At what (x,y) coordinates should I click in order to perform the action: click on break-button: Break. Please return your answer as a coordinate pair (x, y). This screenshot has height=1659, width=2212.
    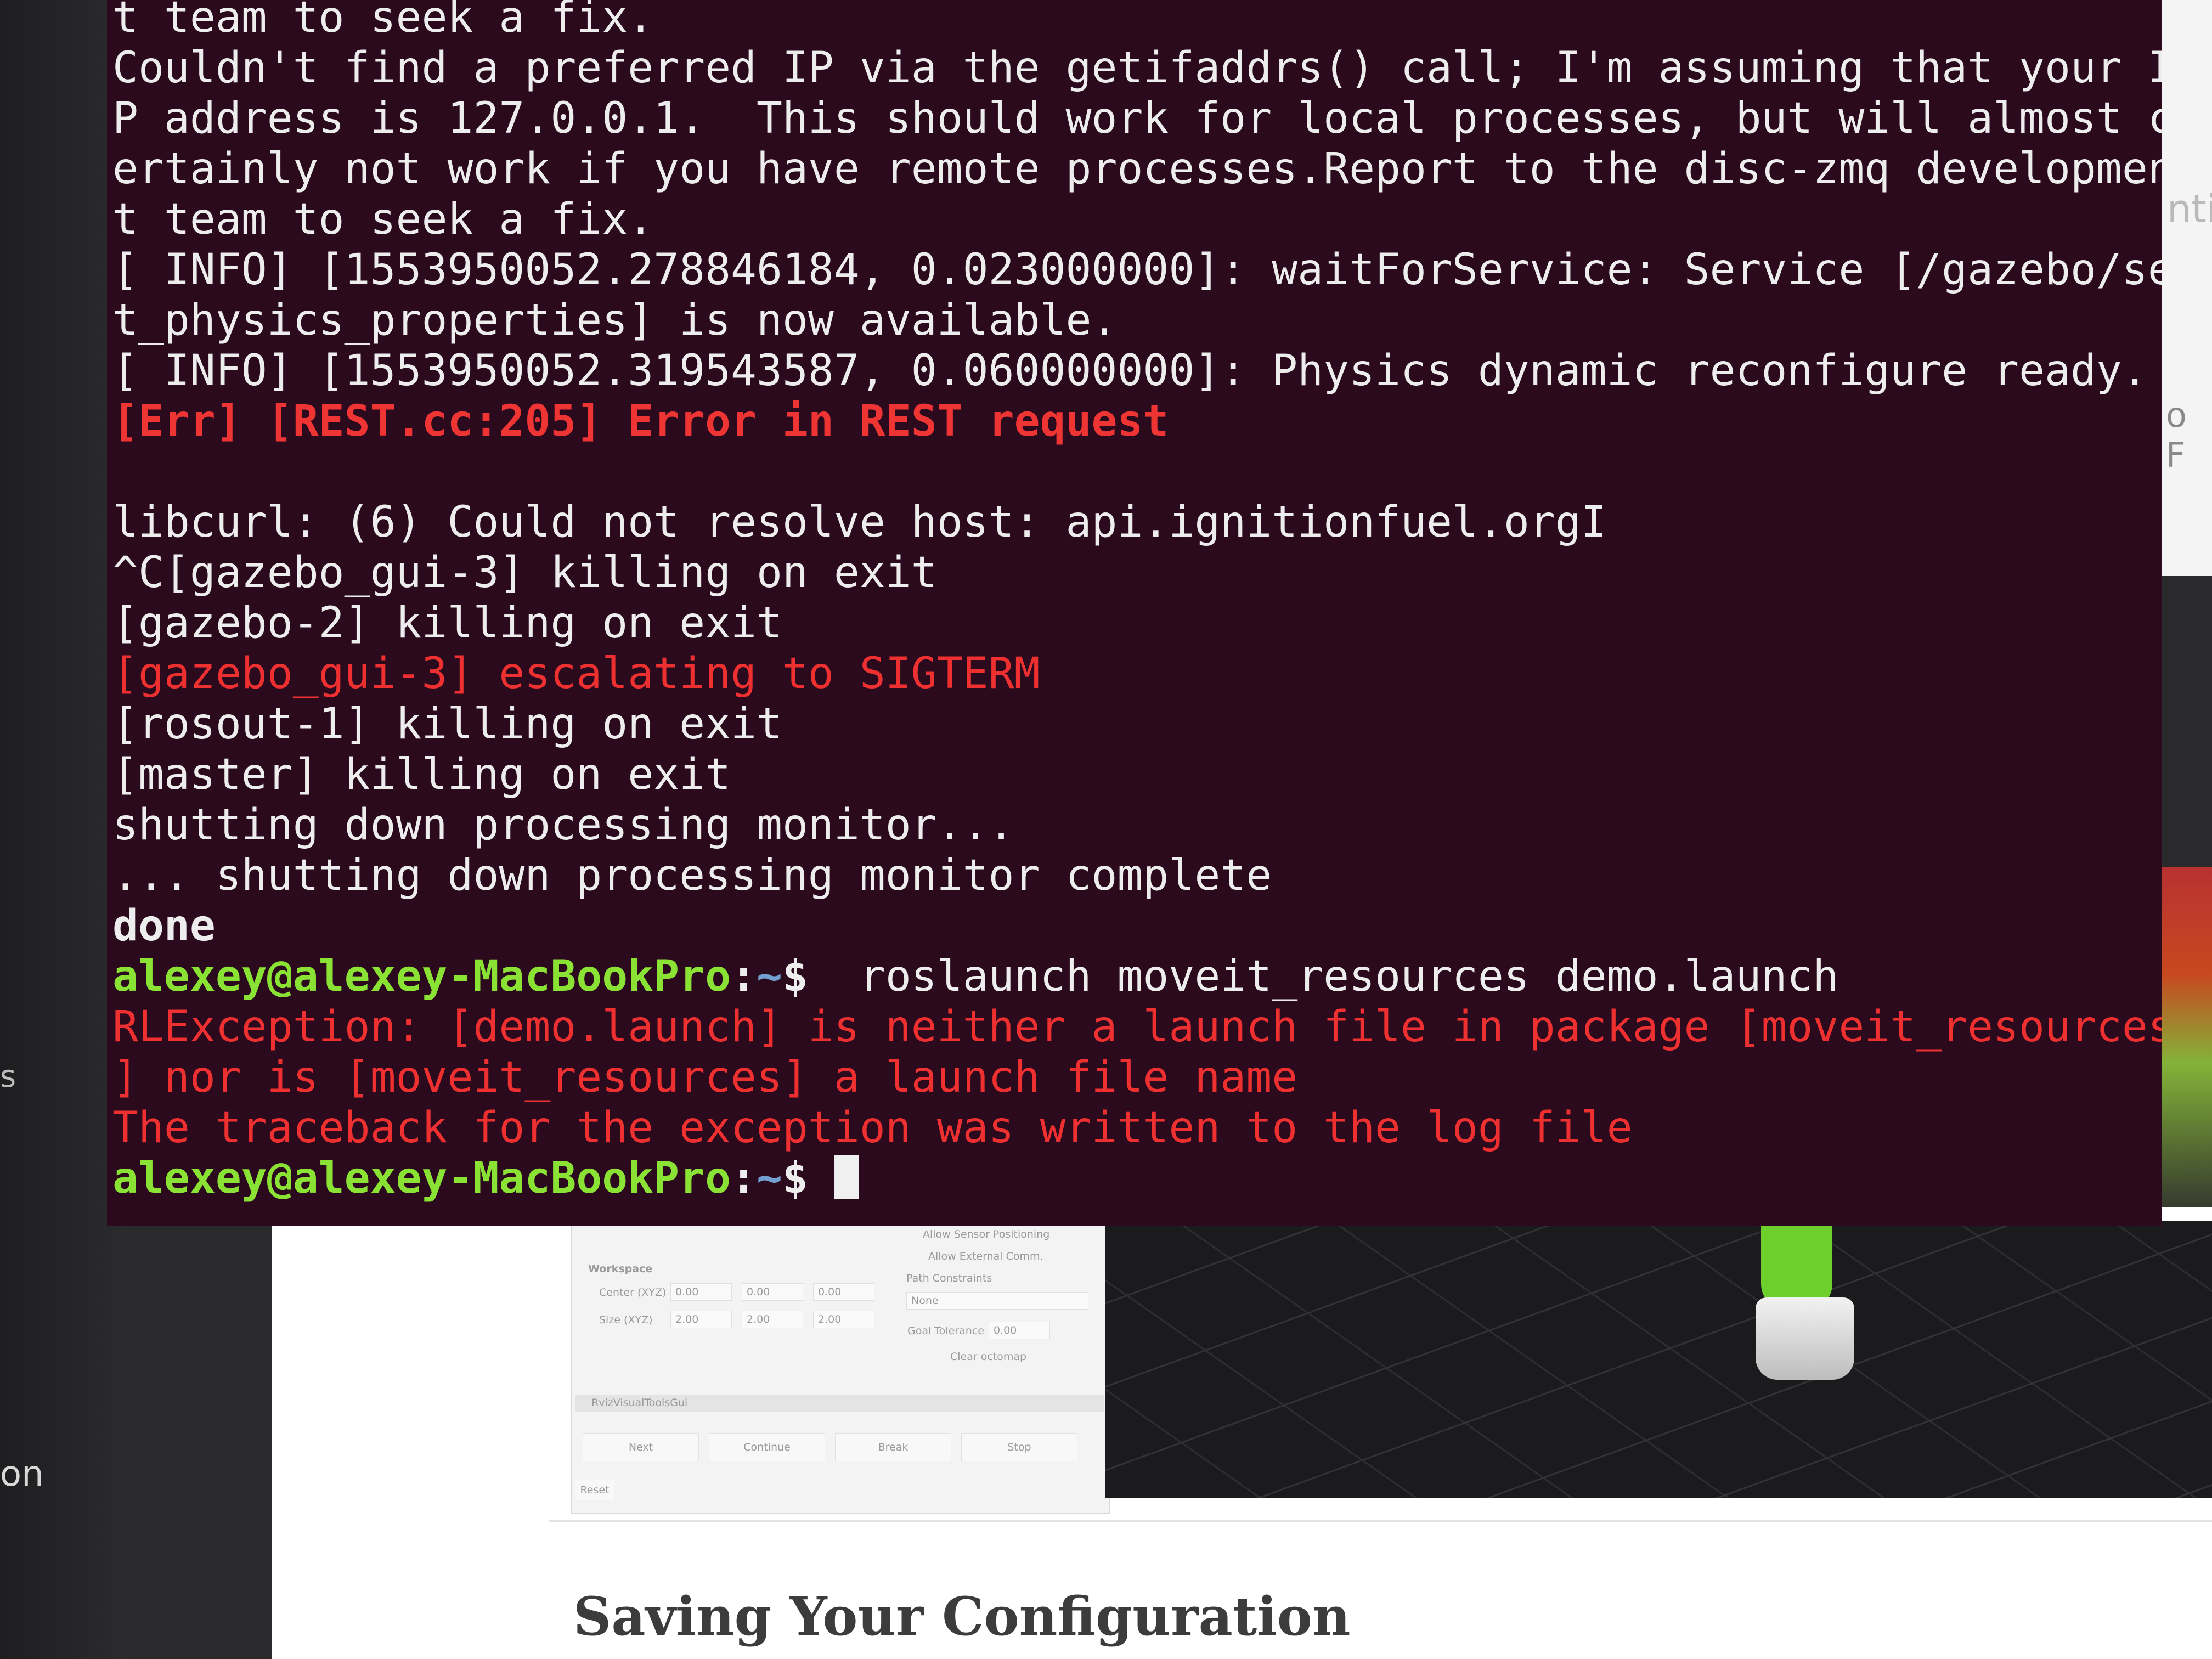
    Looking at the image, I should click on (893, 1448).